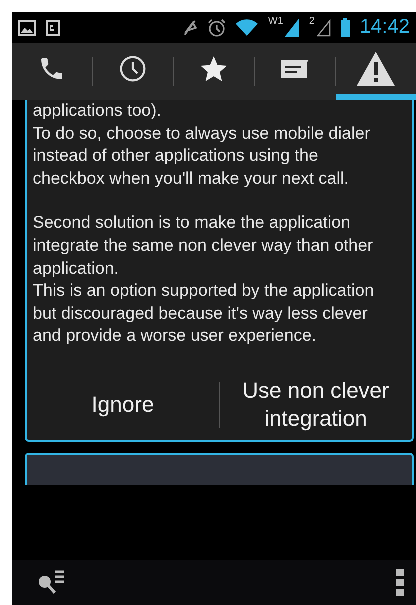  Describe the element at coordinates (27, 28) in the screenshot. I see `picture-icon` at that location.